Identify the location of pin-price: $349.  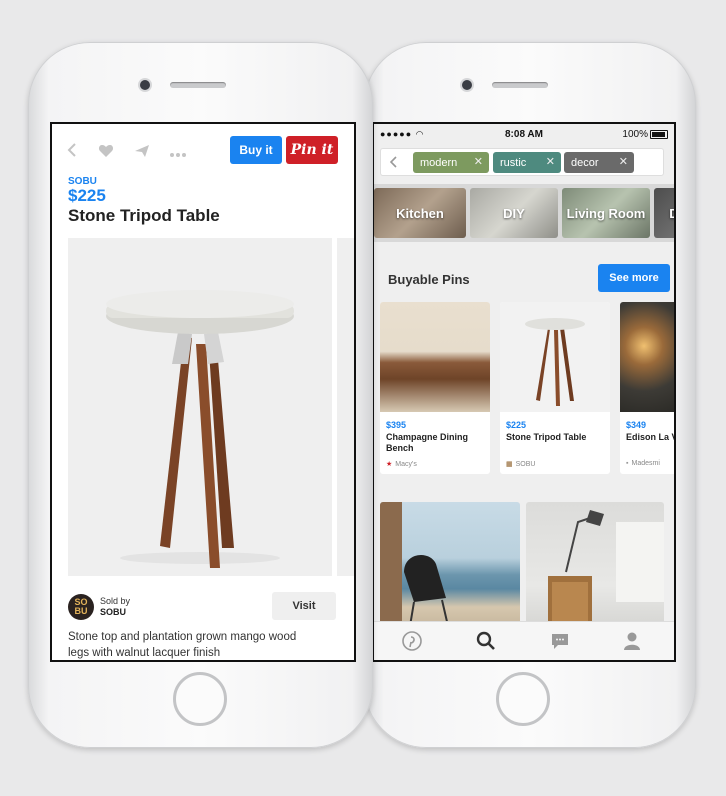
(636, 425).